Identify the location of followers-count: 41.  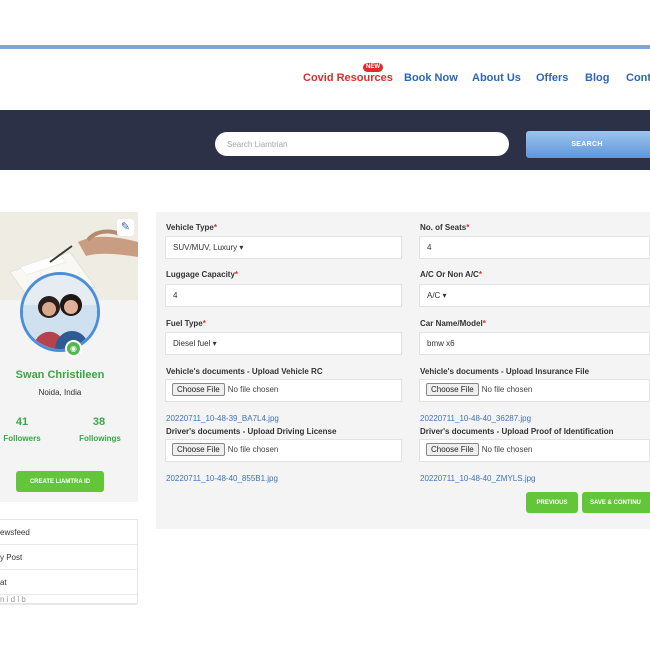
(22, 422).